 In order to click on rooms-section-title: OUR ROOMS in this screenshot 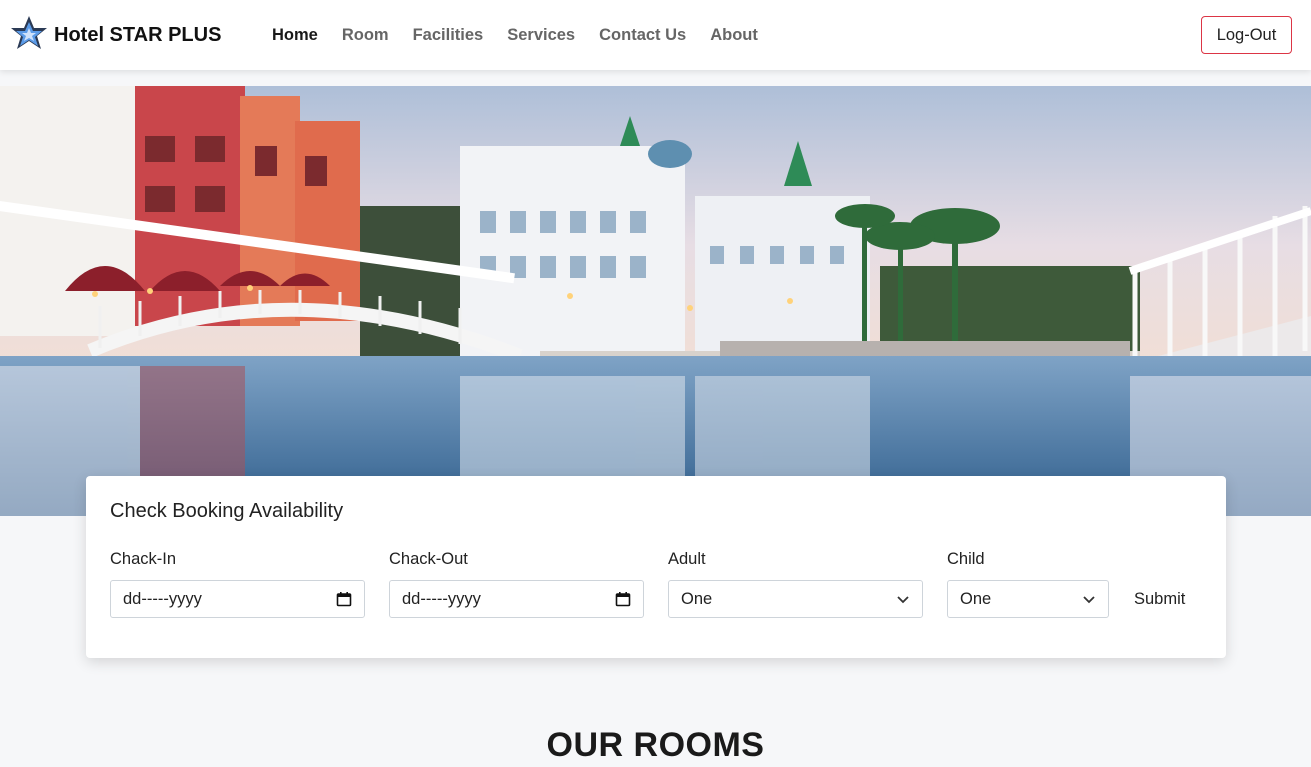, I will do `click(655, 745)`.